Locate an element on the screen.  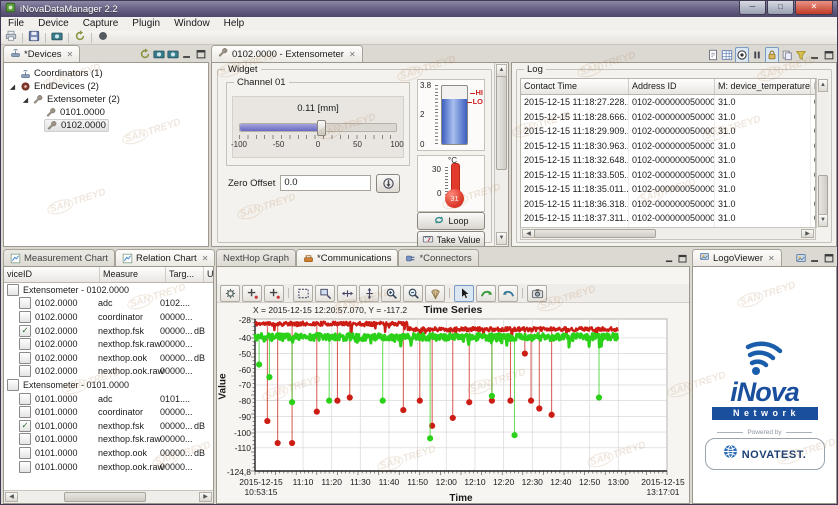
slider-thumb is located at coordinates (321, 128).